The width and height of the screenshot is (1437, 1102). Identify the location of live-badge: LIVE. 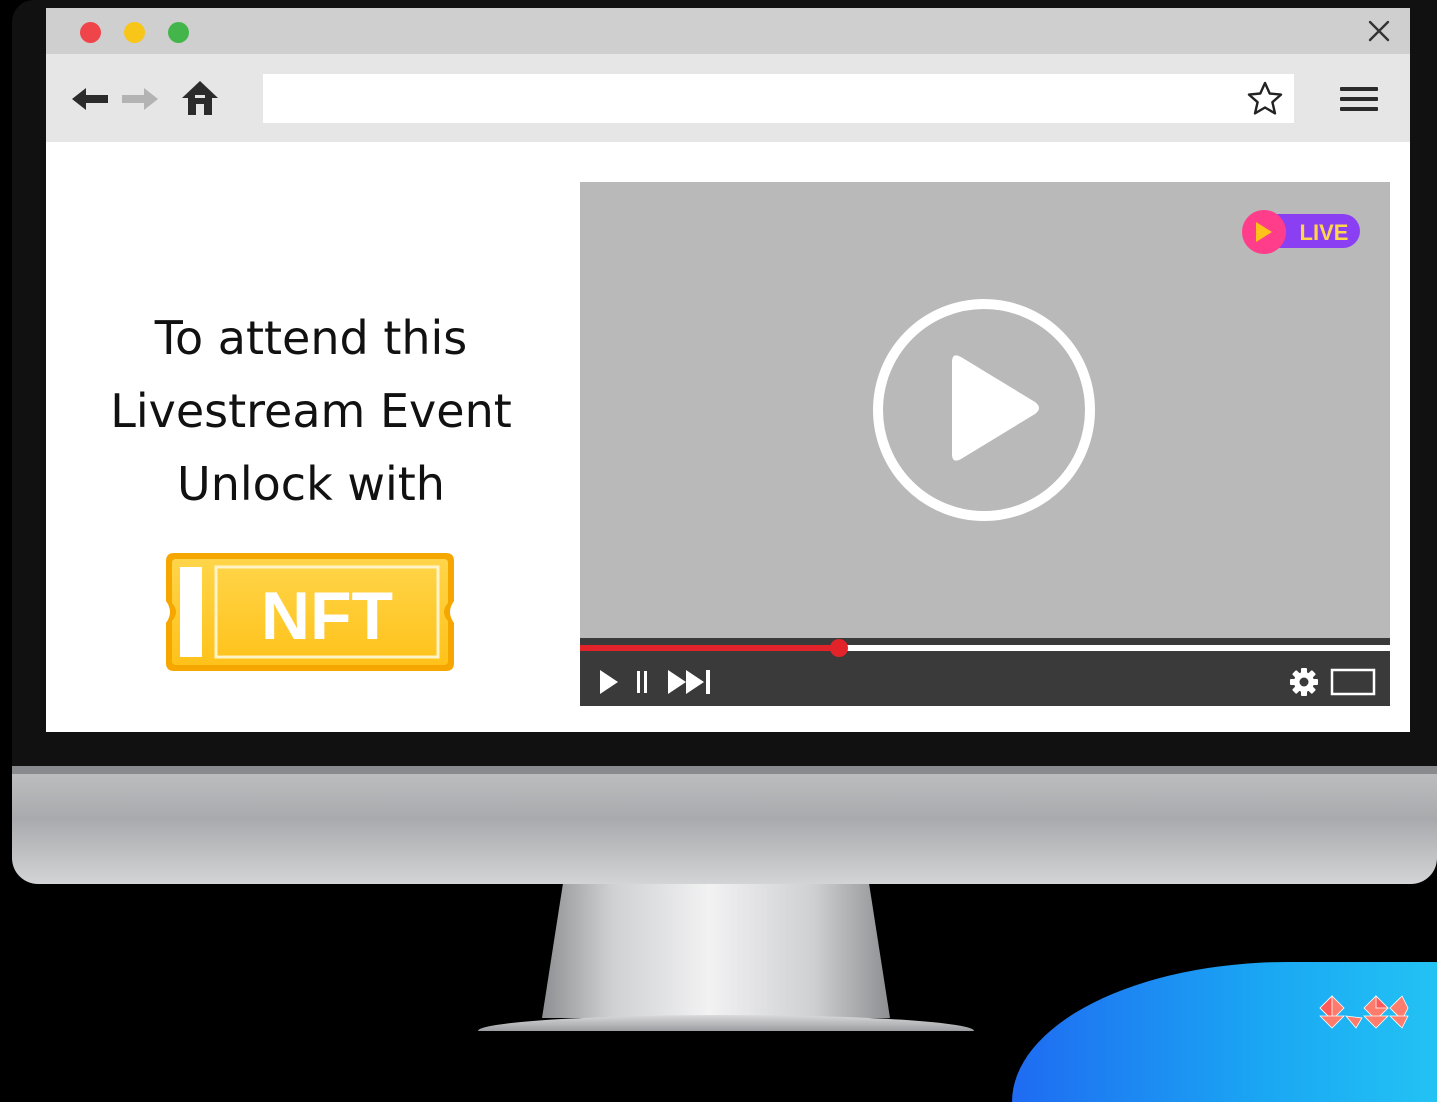
(1301, 232).